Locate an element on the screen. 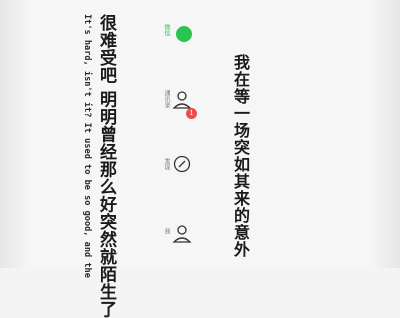  chats-icon is located at coordinates (184, 34).